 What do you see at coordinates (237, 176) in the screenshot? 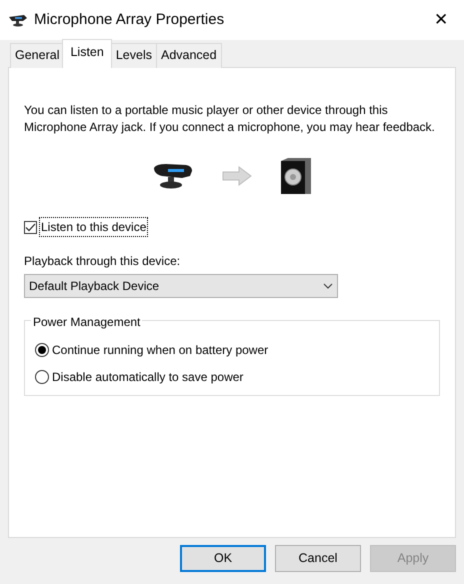
I see `arrow-icon` at bounding box center [237, 176].